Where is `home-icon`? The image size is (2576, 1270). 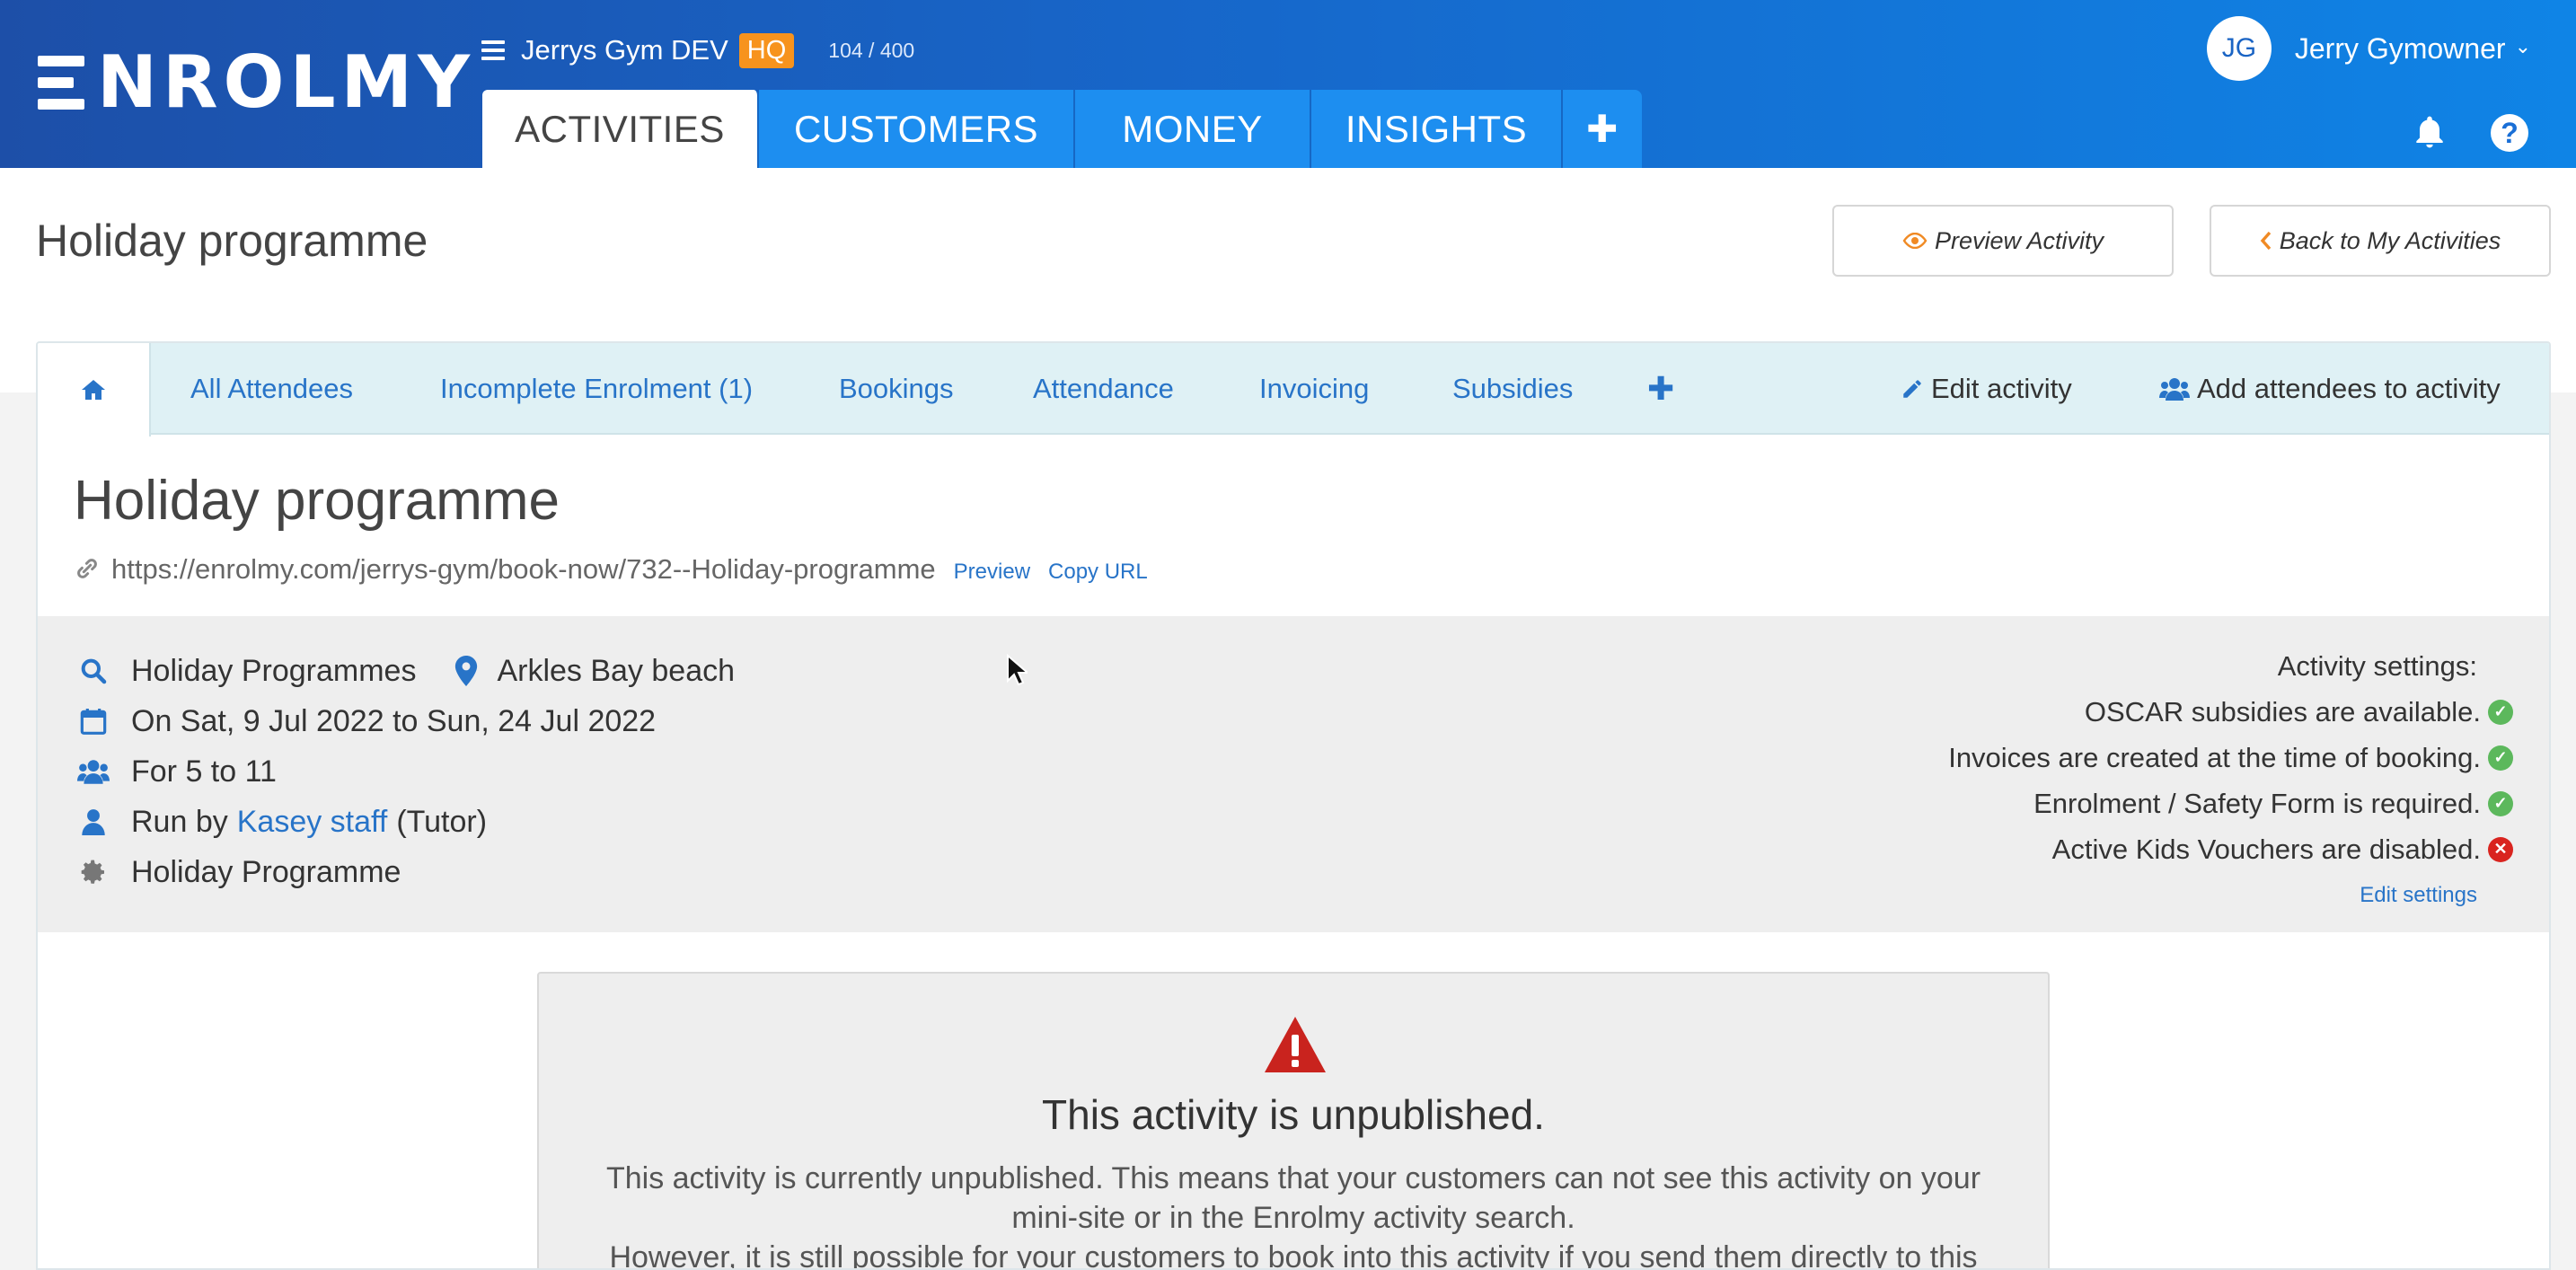
home-icon is located at coordinates (93, 390).